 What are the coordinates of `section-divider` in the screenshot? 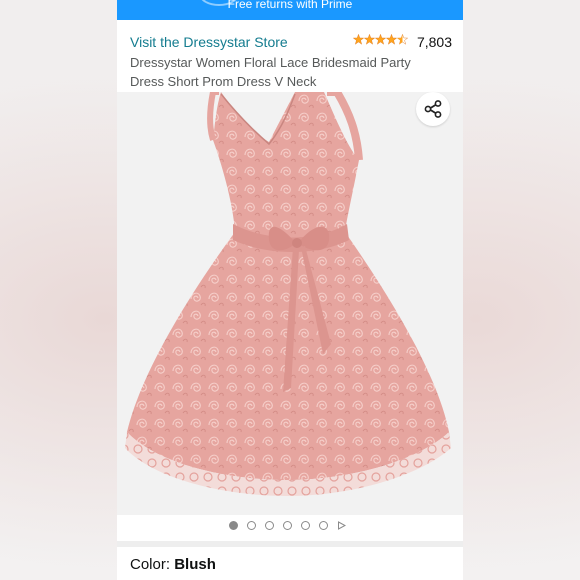 It's located at (290, 544).